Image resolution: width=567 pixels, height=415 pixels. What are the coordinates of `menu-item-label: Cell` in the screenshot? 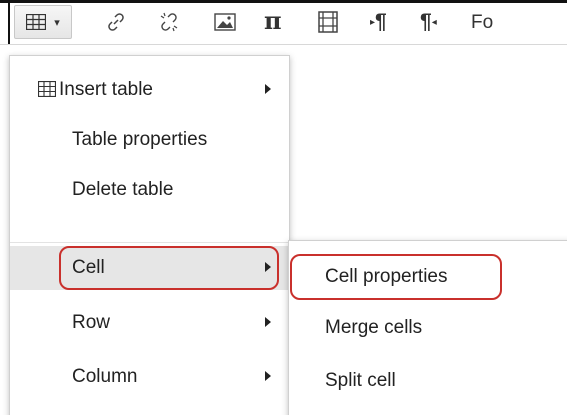 It's located at (88, 267).